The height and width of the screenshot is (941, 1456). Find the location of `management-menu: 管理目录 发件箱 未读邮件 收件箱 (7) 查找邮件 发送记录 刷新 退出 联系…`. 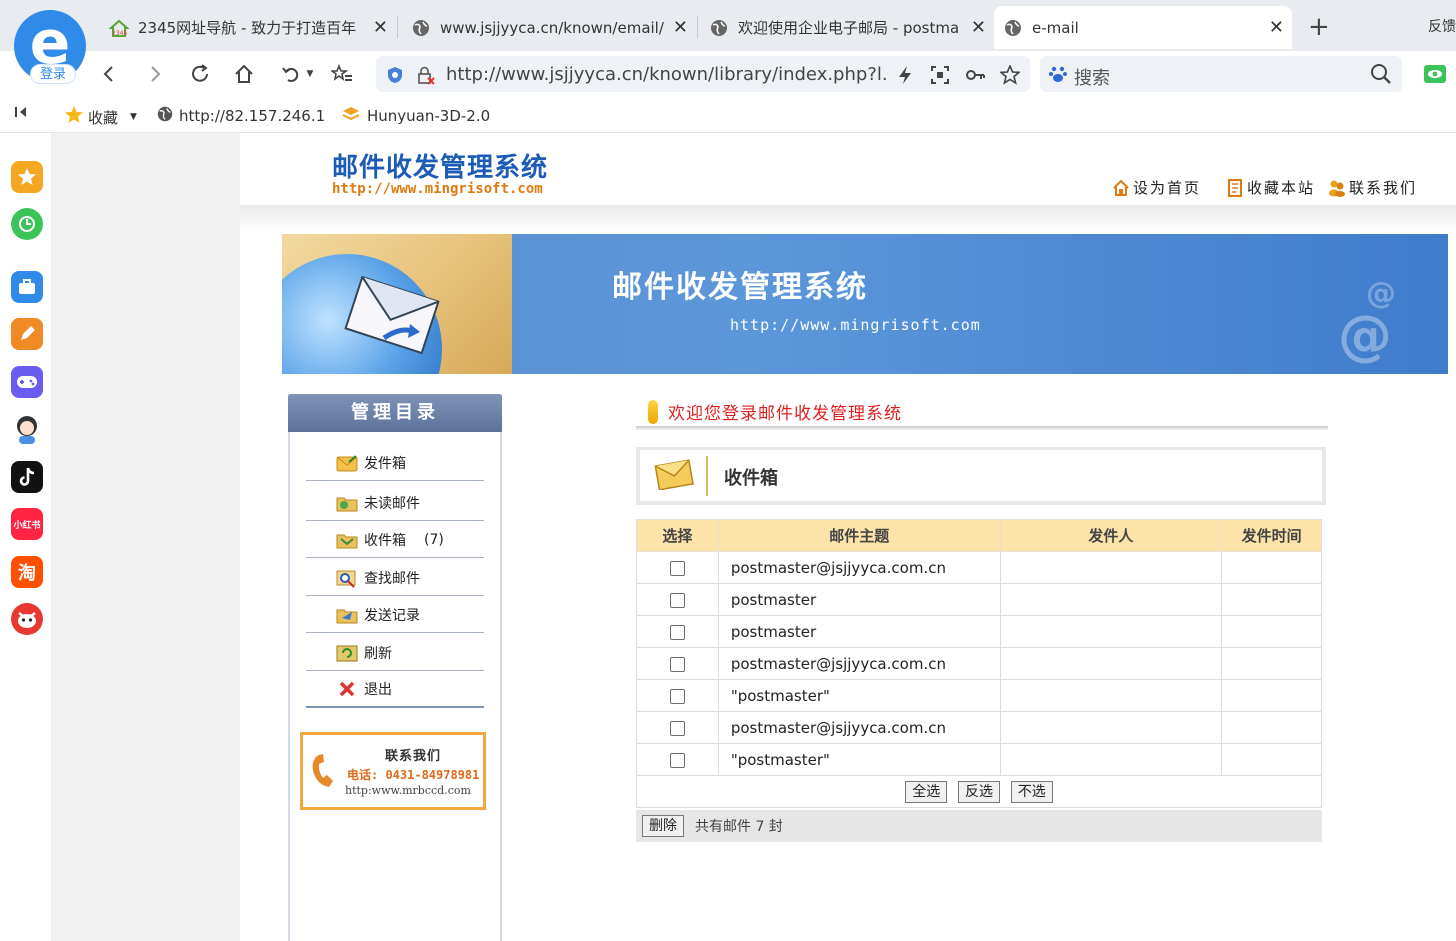

management-menu: 管理目录 发件箱 未读邮件 收件箱 (7) 查找邮件 发送记录 刷新 退出 联系… is located at coordinates (395, 667).